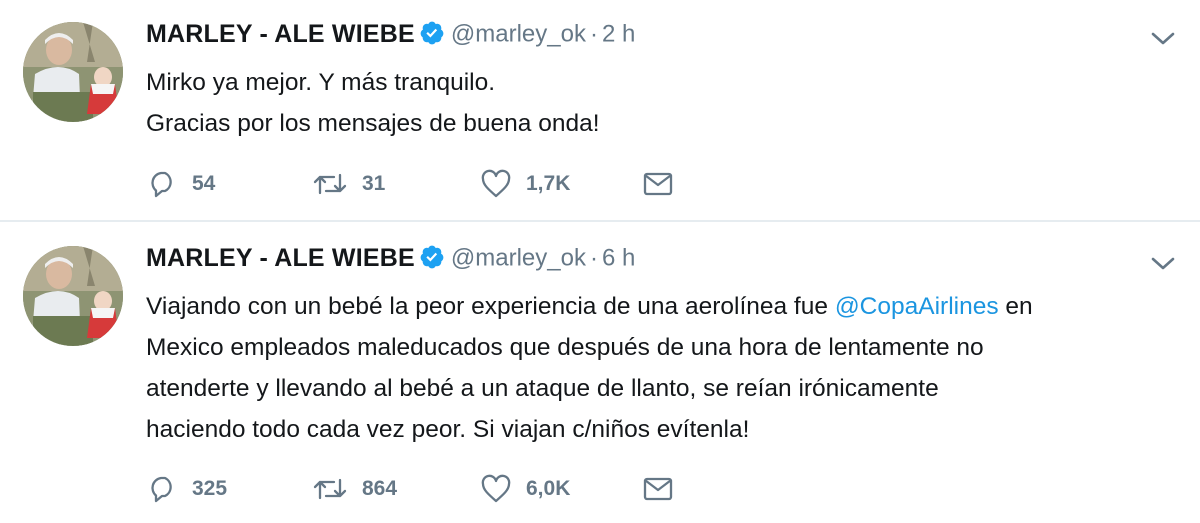  What do you see at coordinates (548, 488) in the screenshot?
I see `like-count: 6,0K` at bounding box center [548, 488].